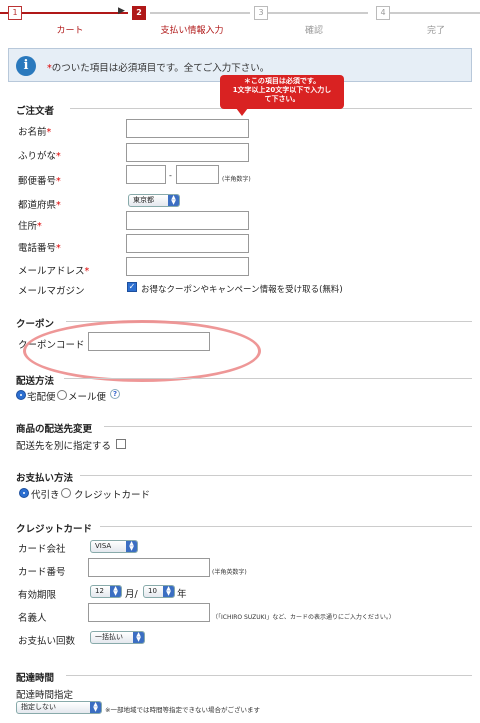 Image resolution: width=480 pixels, height=723 pixels. What do you see at coordinates (35, 381) in the screenshot?
I see `section-title-shipping: 配送方法` at bounding box center [35, 381].